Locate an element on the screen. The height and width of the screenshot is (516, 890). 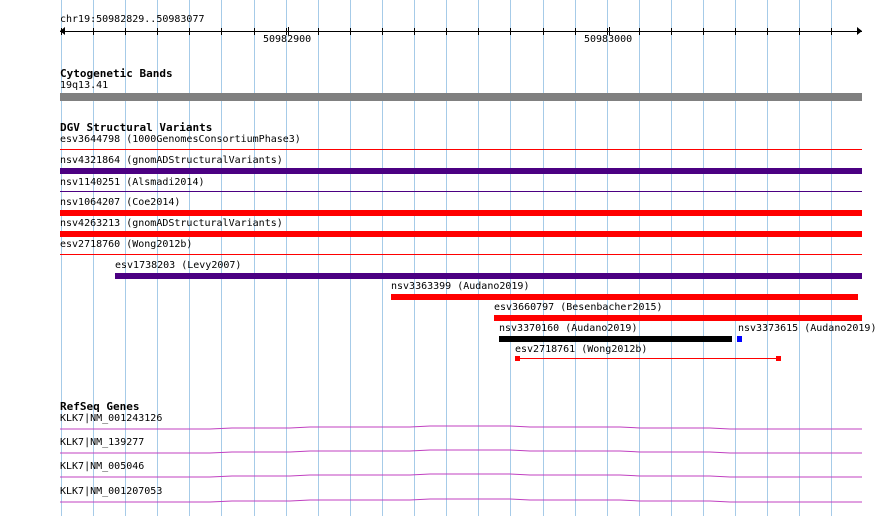
variant-label: nsv3363399 (Audano2019) is located at coordinates (460, 286).